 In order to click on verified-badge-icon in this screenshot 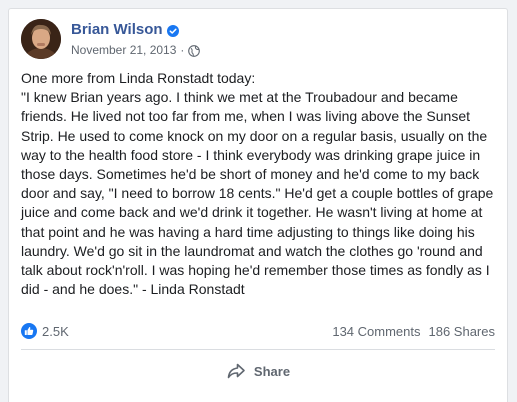, I will do `click(172, 30)`.